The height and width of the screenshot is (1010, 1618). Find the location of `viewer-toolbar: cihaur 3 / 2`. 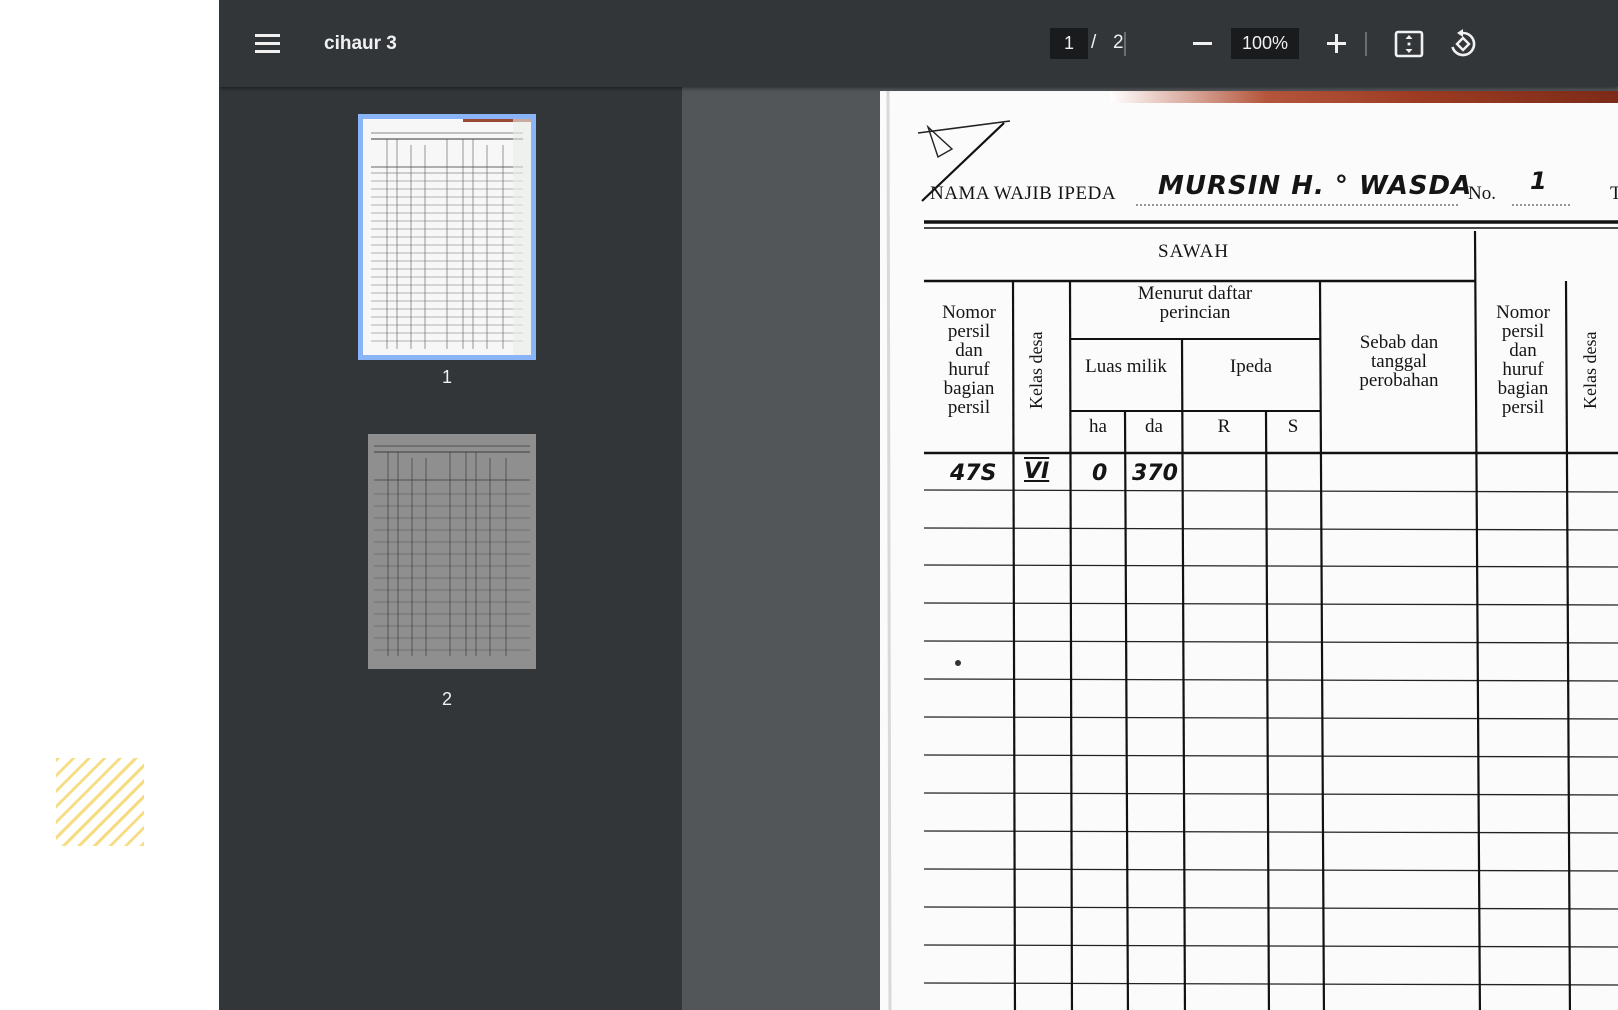

viewer-toolbar: cihaur 3 / 2 is located at coordinates (918, 43).